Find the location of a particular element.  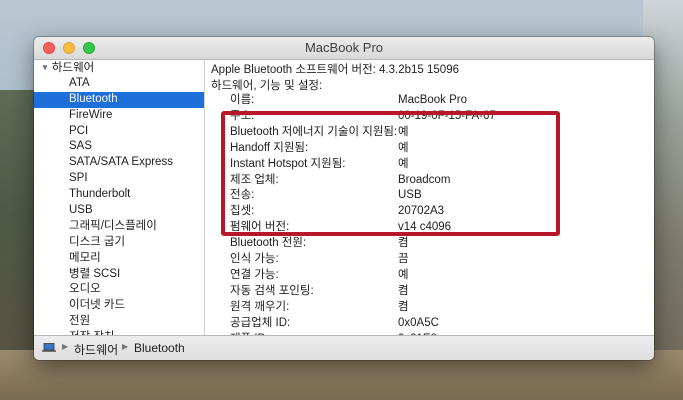

title-bar: MacBook Pro is located at coordinates (344, 48).